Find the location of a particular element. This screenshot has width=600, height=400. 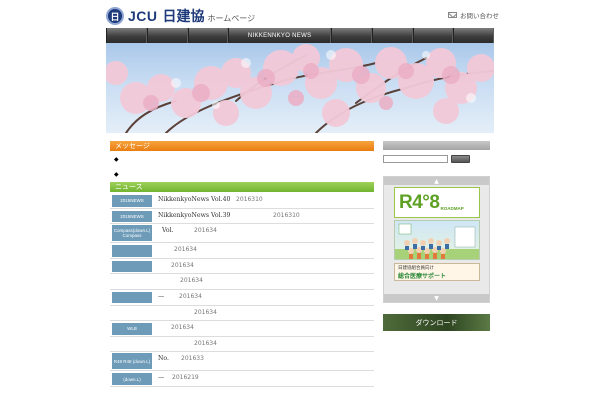

news-category-tag: (down.L) is located at coordinates (132, 379).